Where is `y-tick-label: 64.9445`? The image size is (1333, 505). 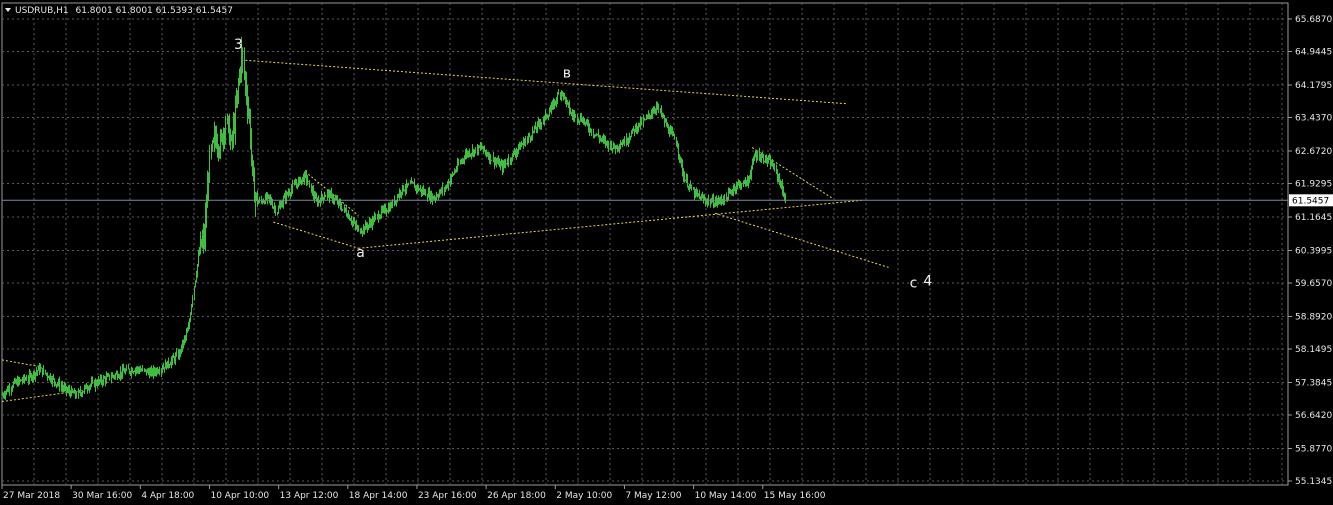 y-tick-label: 64.9445 is located at coordinates (1313, 53).